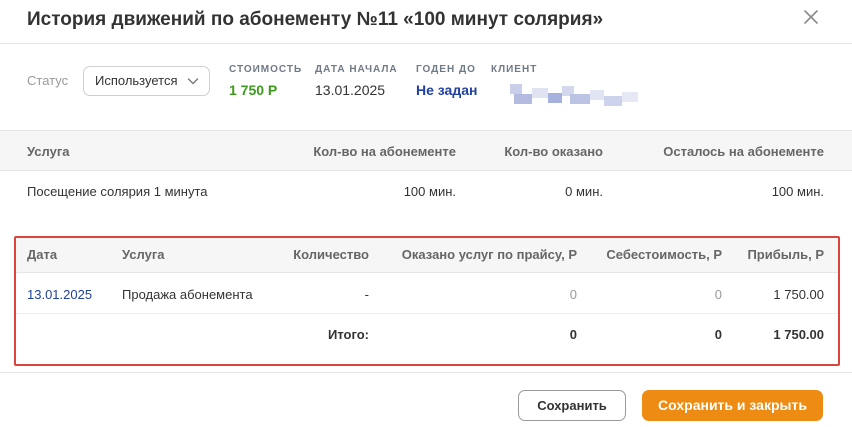 This screenshot has width=852, height=427. What do you see at coordinates (426, 399) in the screenshot?
I see `dialog-footer: Сохранить Сохранить и закрыть` at bounding box center [426, 399].